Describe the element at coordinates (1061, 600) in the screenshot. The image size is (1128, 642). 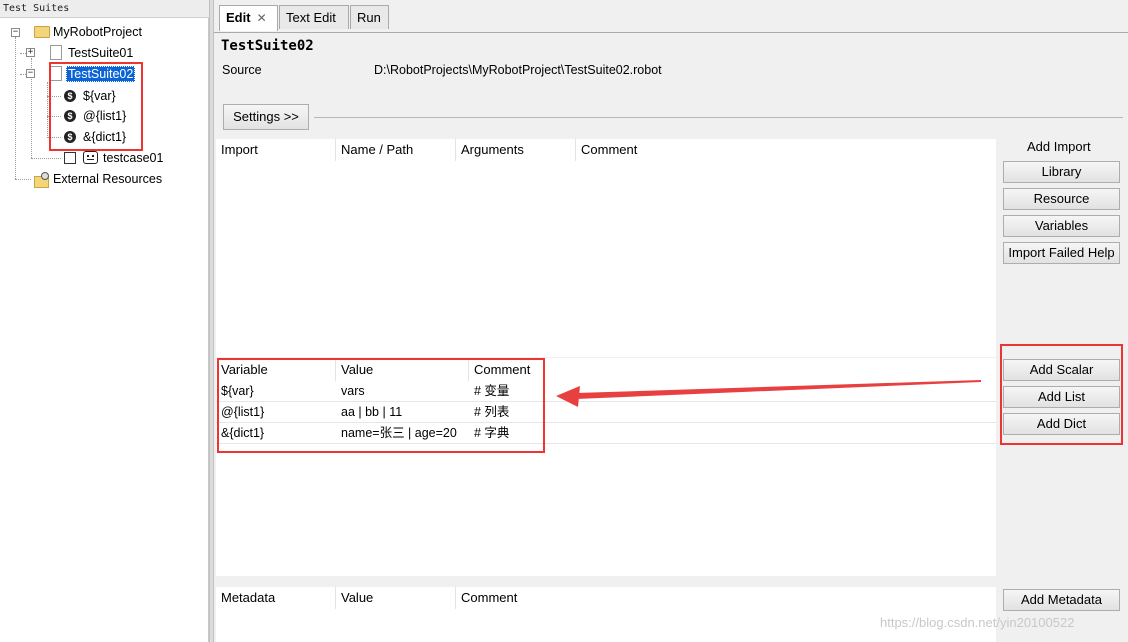
I see `add-metadata-button: Add Metadata` at that location.